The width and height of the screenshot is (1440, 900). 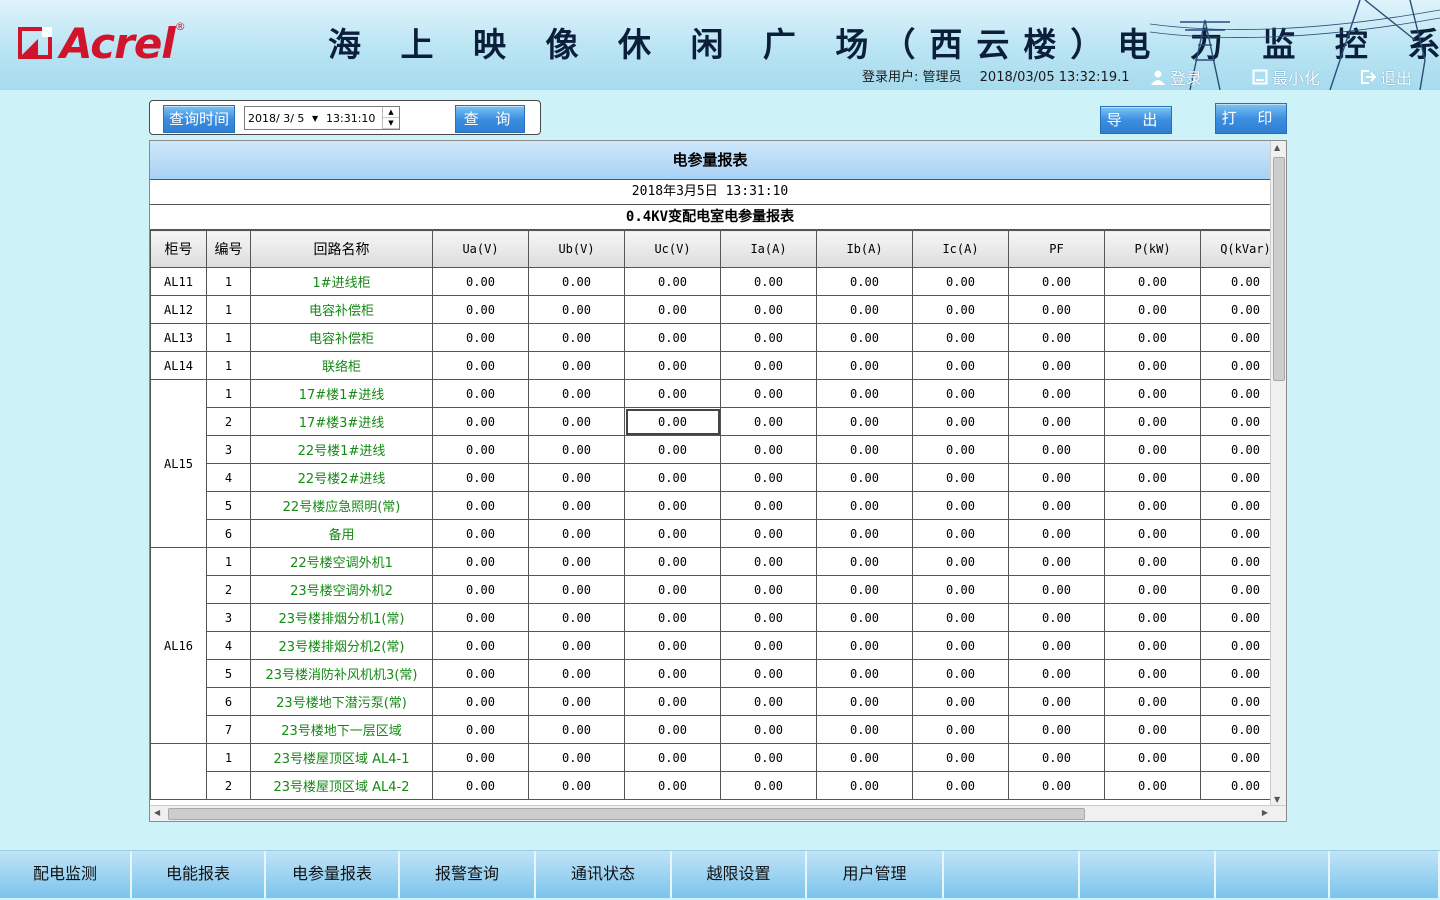 What do you see at coordinates (1273, 874) in the screenshot?
I see `nav-item` at bounding box center [1273, 874].